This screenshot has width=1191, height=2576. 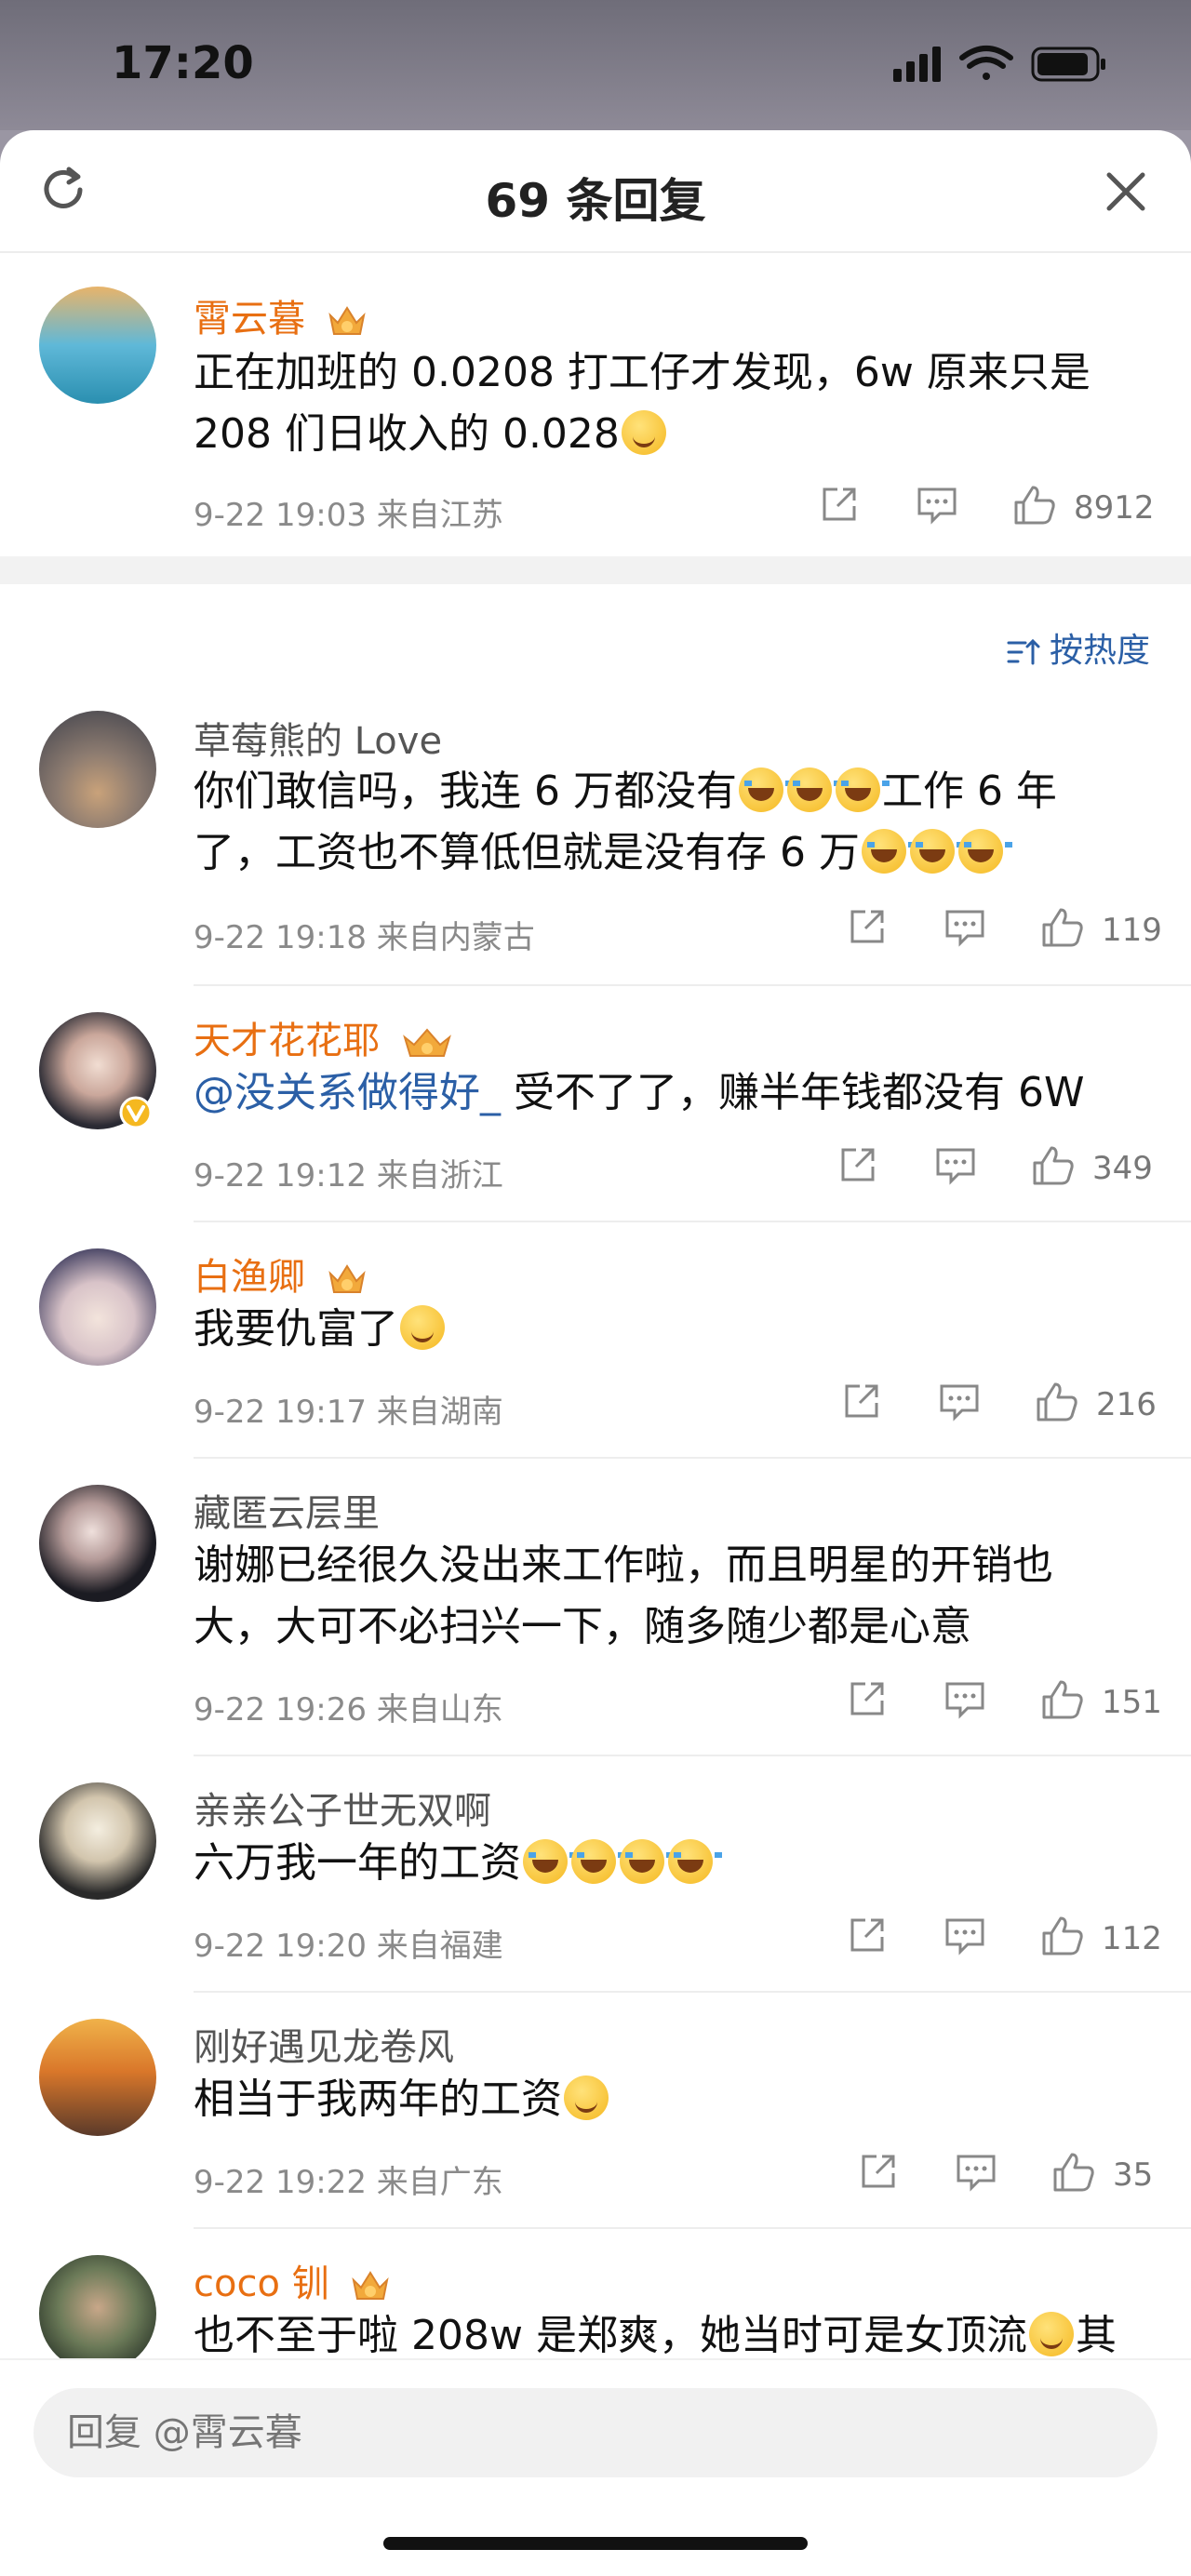 What do you see at coordinates (296, 1329) in the screenshot?
I see `comment-text-line: 我要仇富了` at bounding box center [296, 1329].